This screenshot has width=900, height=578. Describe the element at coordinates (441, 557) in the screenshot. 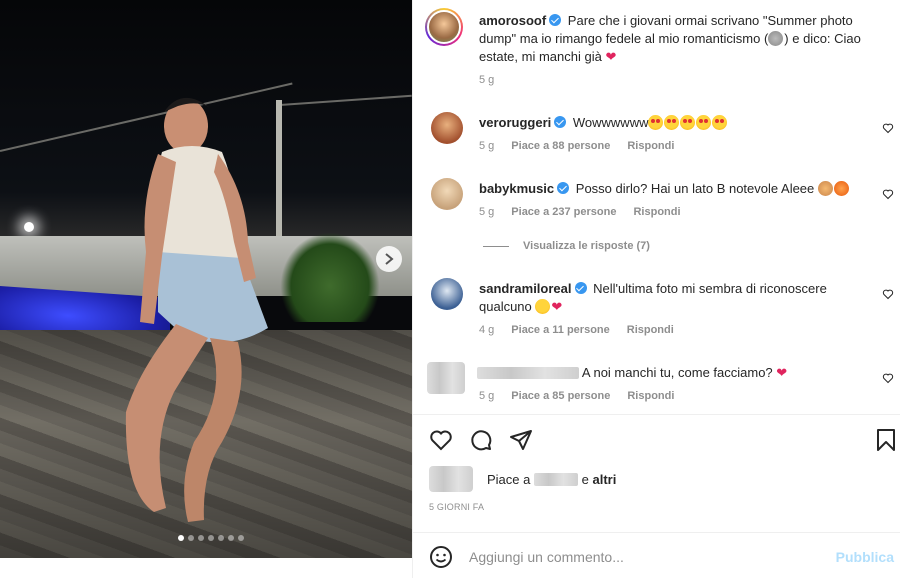

I see `emoji-icon` at that location.